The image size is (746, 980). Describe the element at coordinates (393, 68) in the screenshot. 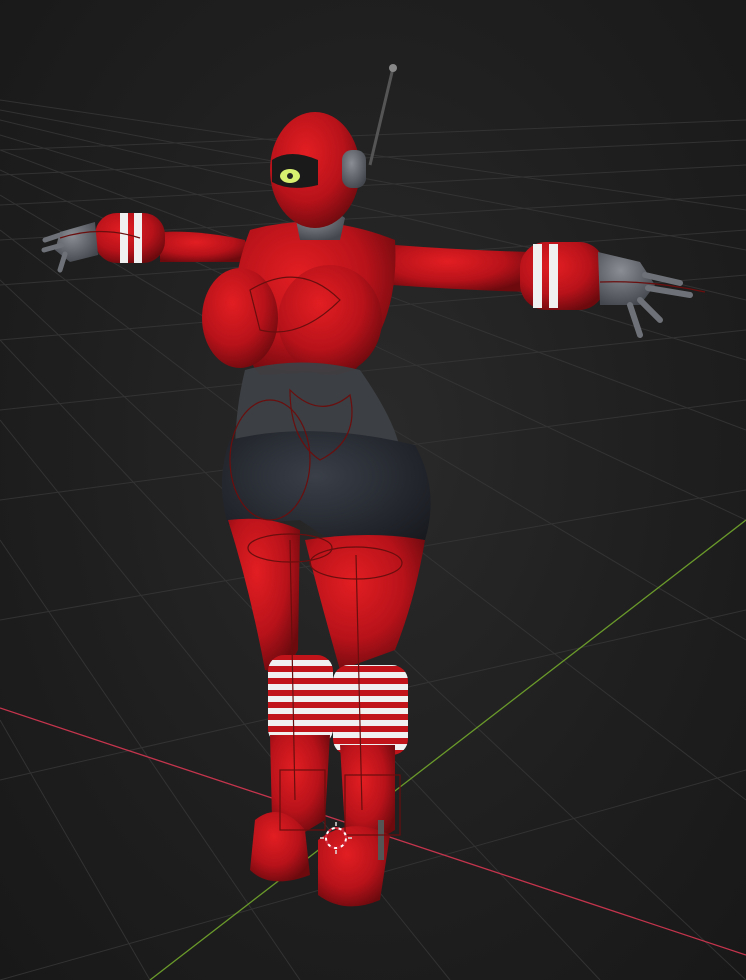

I see `antenna-tip` at that location.